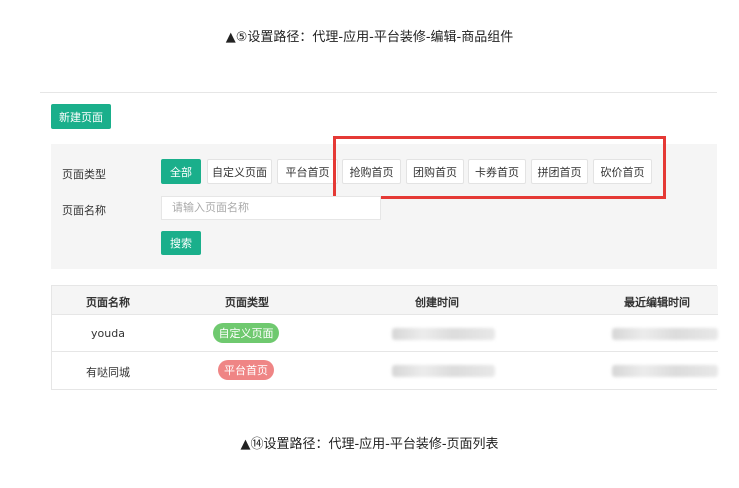  Describe the element at coordinates (307, 171) in the screenshot. I see `type-option-platform: 平台首页` at that location.